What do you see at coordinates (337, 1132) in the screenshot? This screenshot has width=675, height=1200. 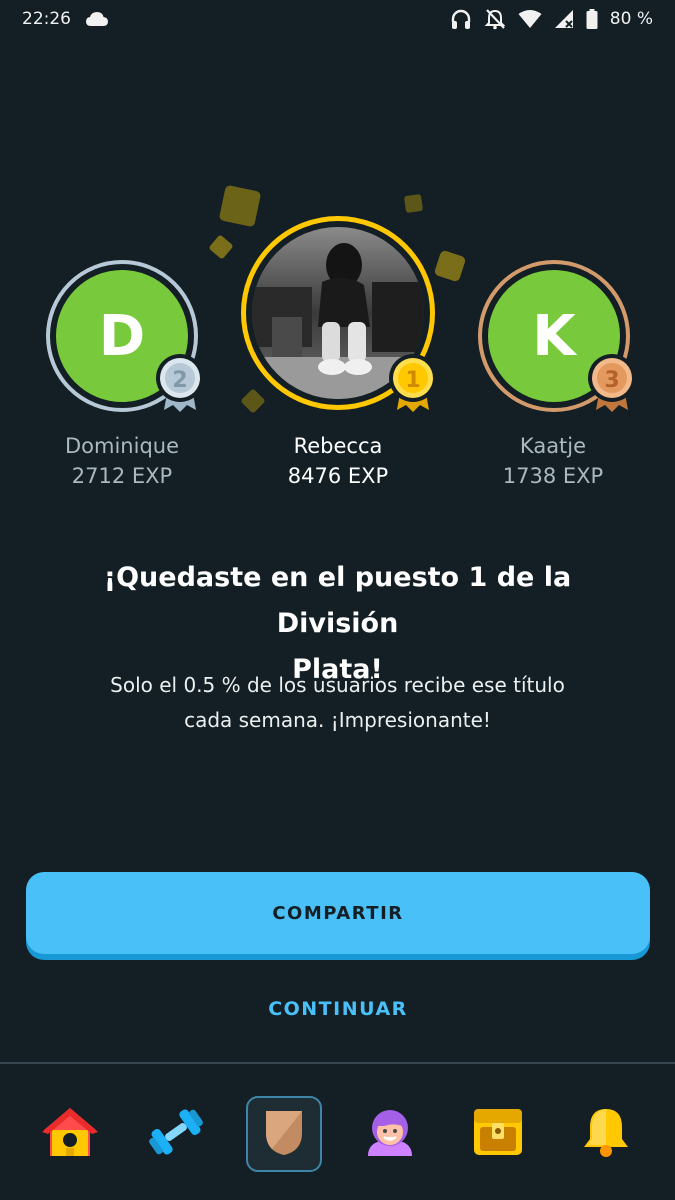 I see `bottom-nav` at bounding box center [337, 1132].